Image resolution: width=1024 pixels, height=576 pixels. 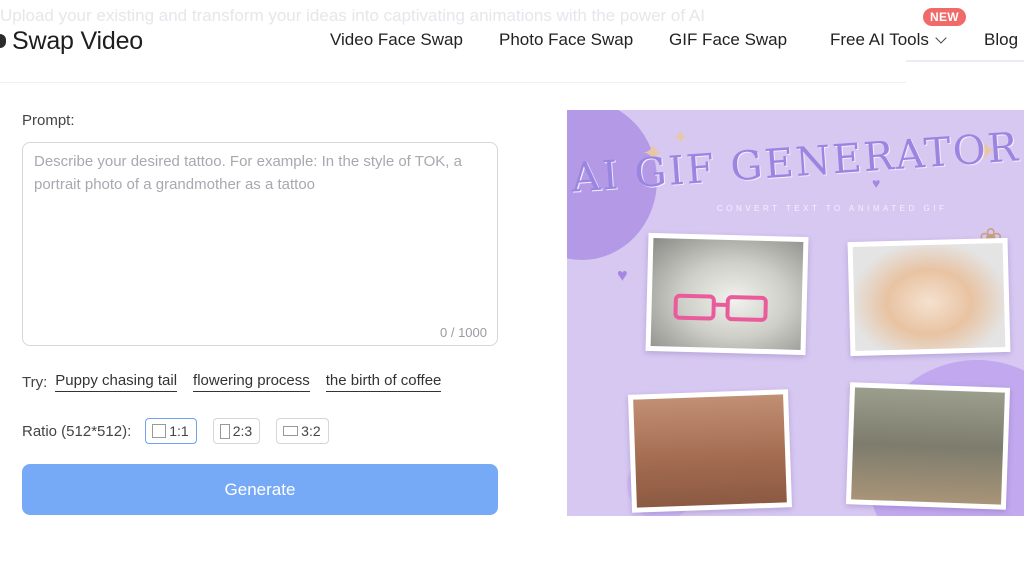 I want to click on goat-image, so click(x=727, y=294).